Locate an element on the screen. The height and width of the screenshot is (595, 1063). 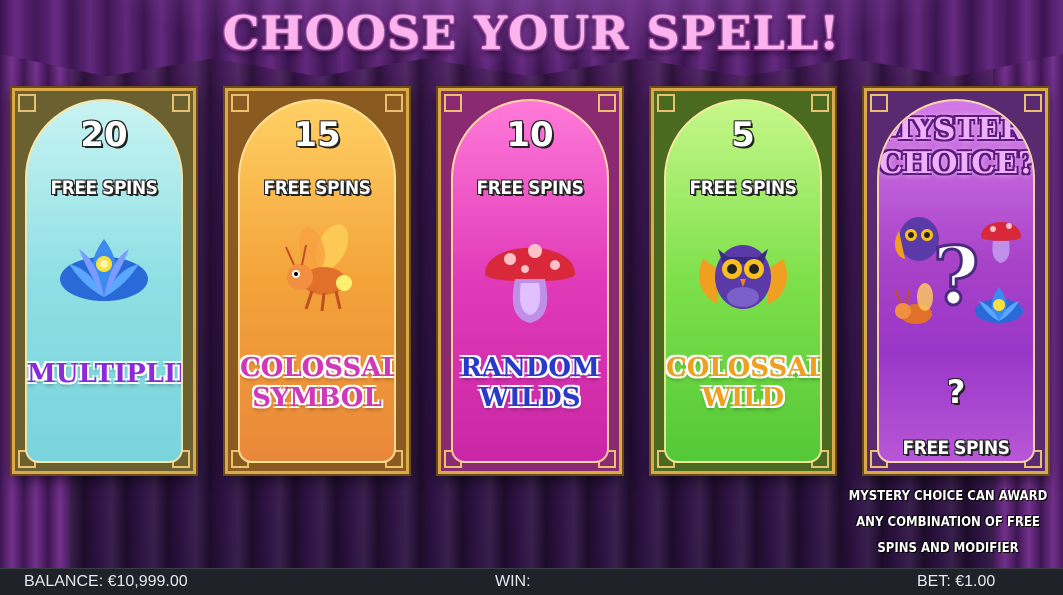
mystery-note-line: SPINS AND MODIFIER is located at coordinates (948, 548).